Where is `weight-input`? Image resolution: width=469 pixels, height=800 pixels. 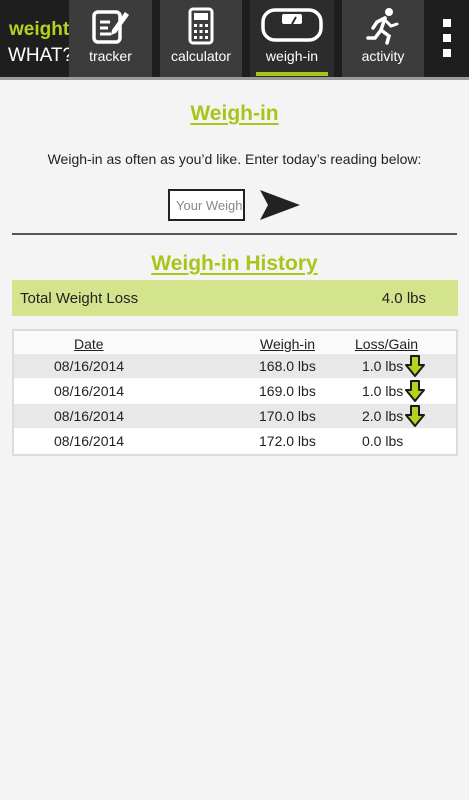
weight-input is located at coordinates (206, 205).